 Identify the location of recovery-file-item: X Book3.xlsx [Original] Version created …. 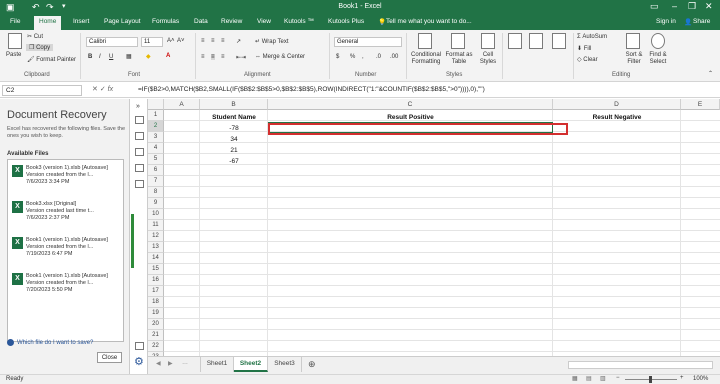
(53, 211).